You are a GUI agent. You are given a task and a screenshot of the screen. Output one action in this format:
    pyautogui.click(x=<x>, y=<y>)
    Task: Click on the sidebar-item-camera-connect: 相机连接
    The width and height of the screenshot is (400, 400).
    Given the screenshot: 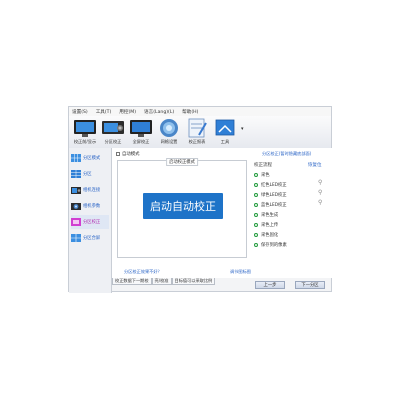 What is the action you would take?
    pyautogui.click(x=90, y=190)
    